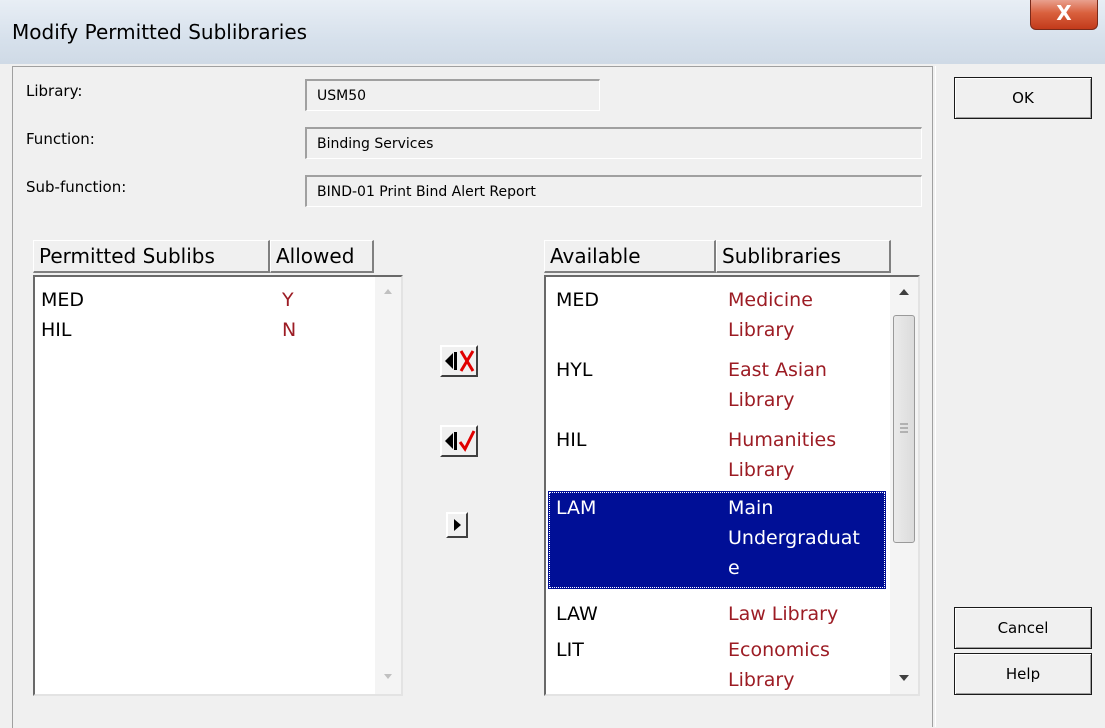  What do you see at coordinates (717, 664) in the screenshot?
I see `list-item: LIT Economics Library` at bounding box center [717, 664].